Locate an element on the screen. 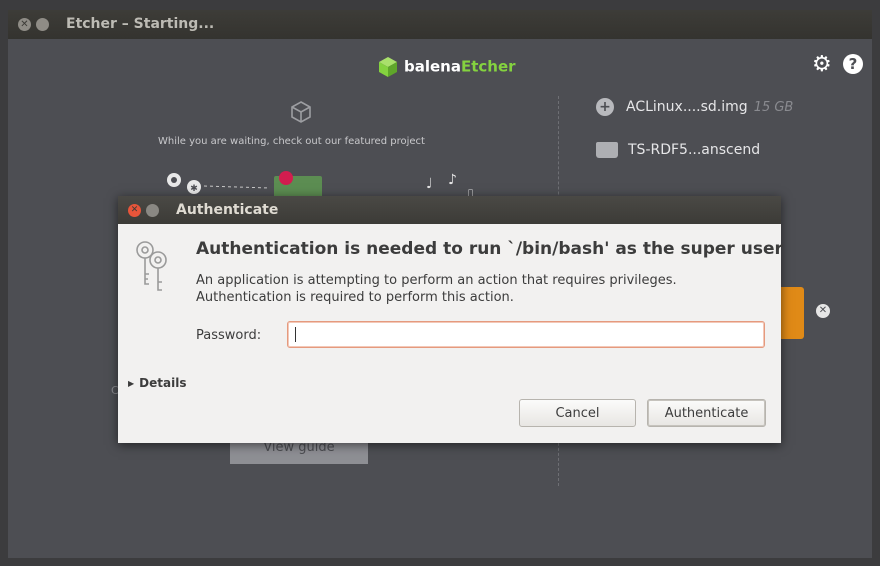  balena-cube-icon is located at coordinates (388, 67).